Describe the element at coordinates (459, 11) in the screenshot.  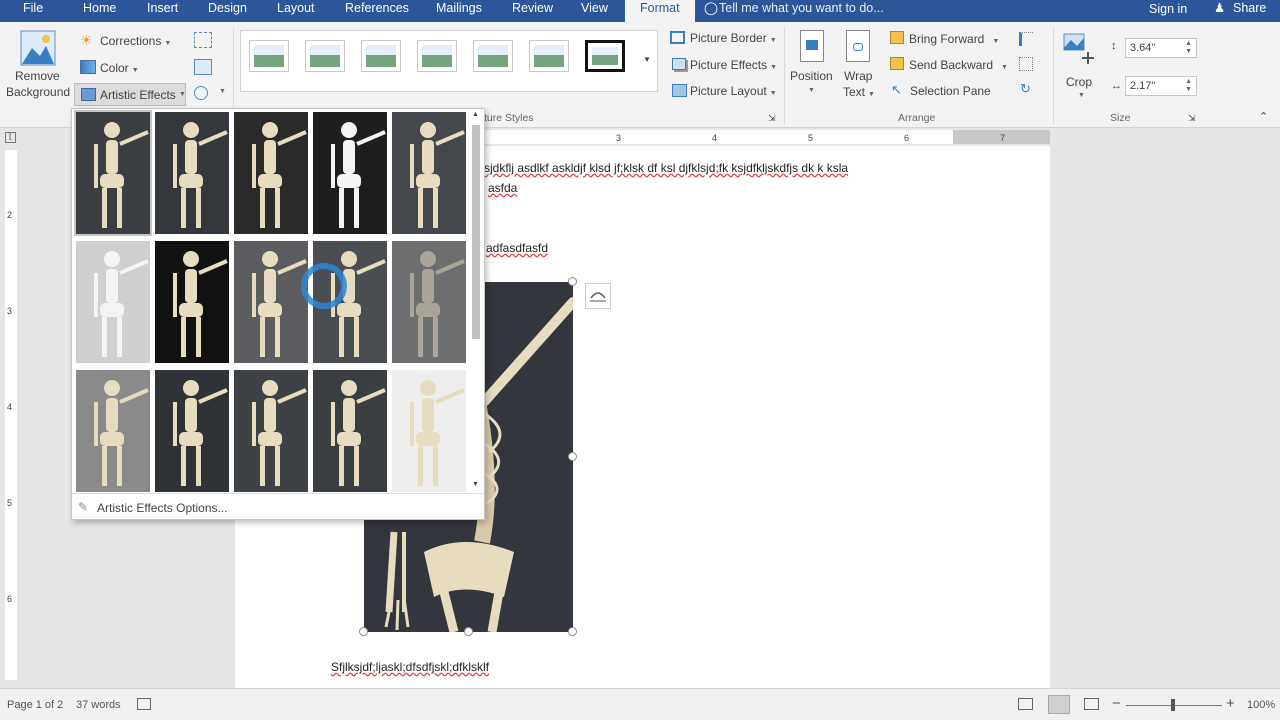
I see `tab-mailings: Mailings` at that location.